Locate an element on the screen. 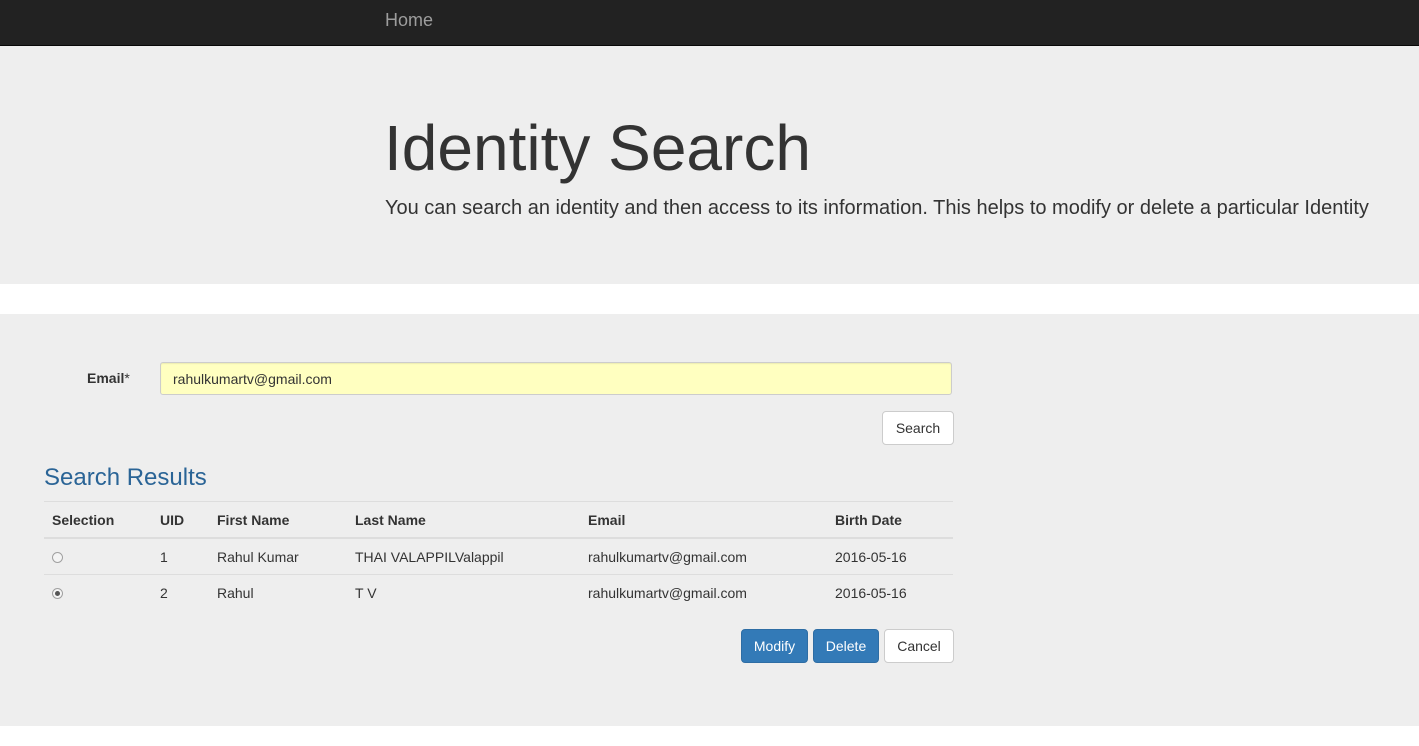  last-name-cell: T V is located at coordinates (366, 592).